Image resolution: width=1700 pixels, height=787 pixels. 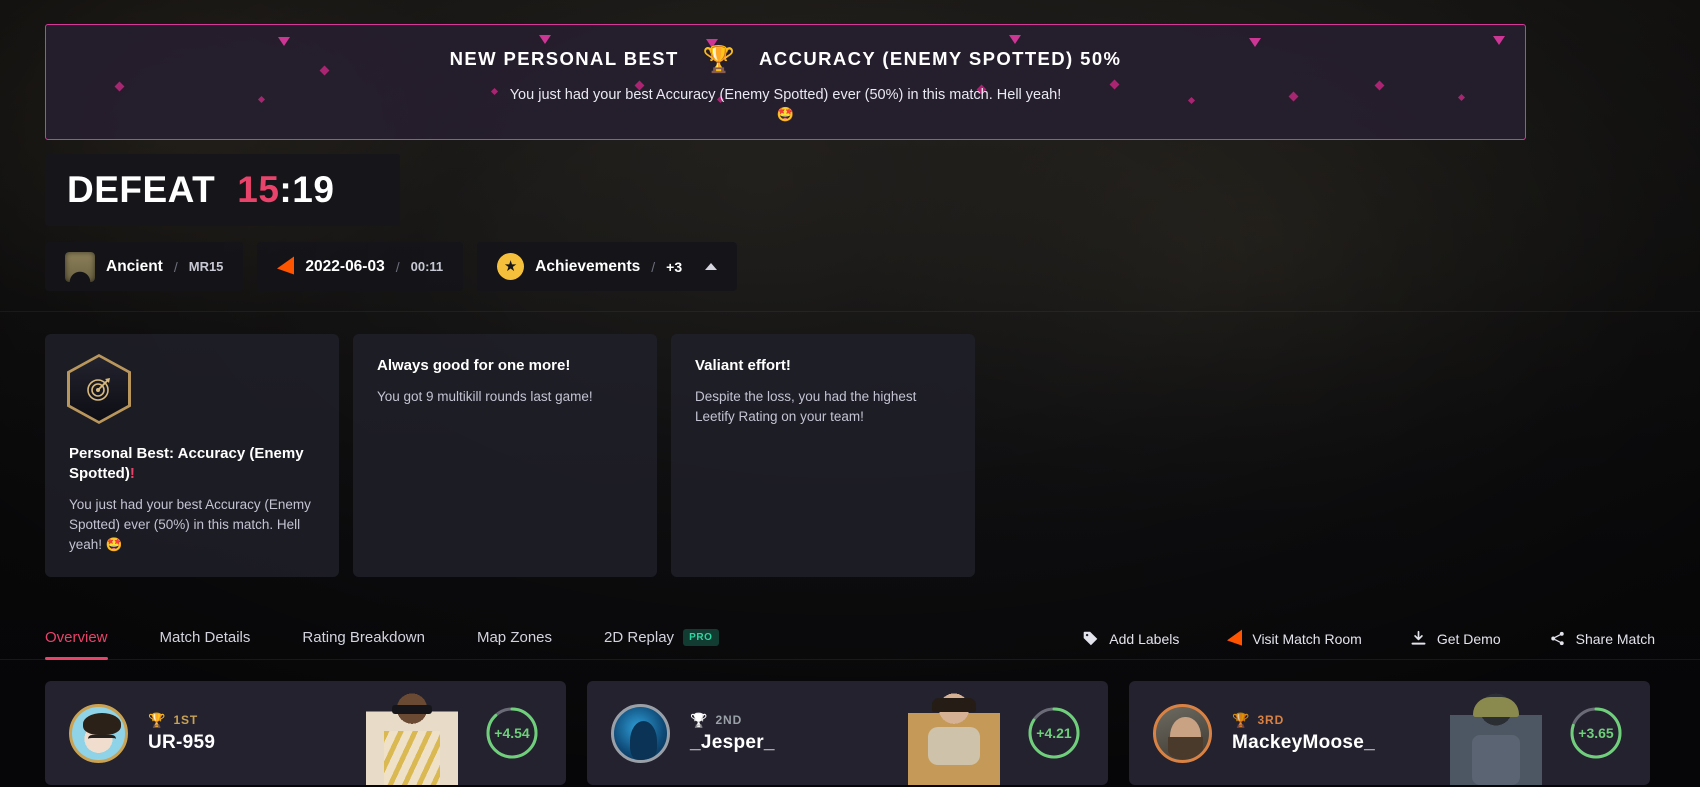 What do you see at coordinates (940, 58) in the screenshot?
I see `personal-best-stat: ACCURACY (ENEMY SPOTTED) 50%` at bounding box center [940, 58].